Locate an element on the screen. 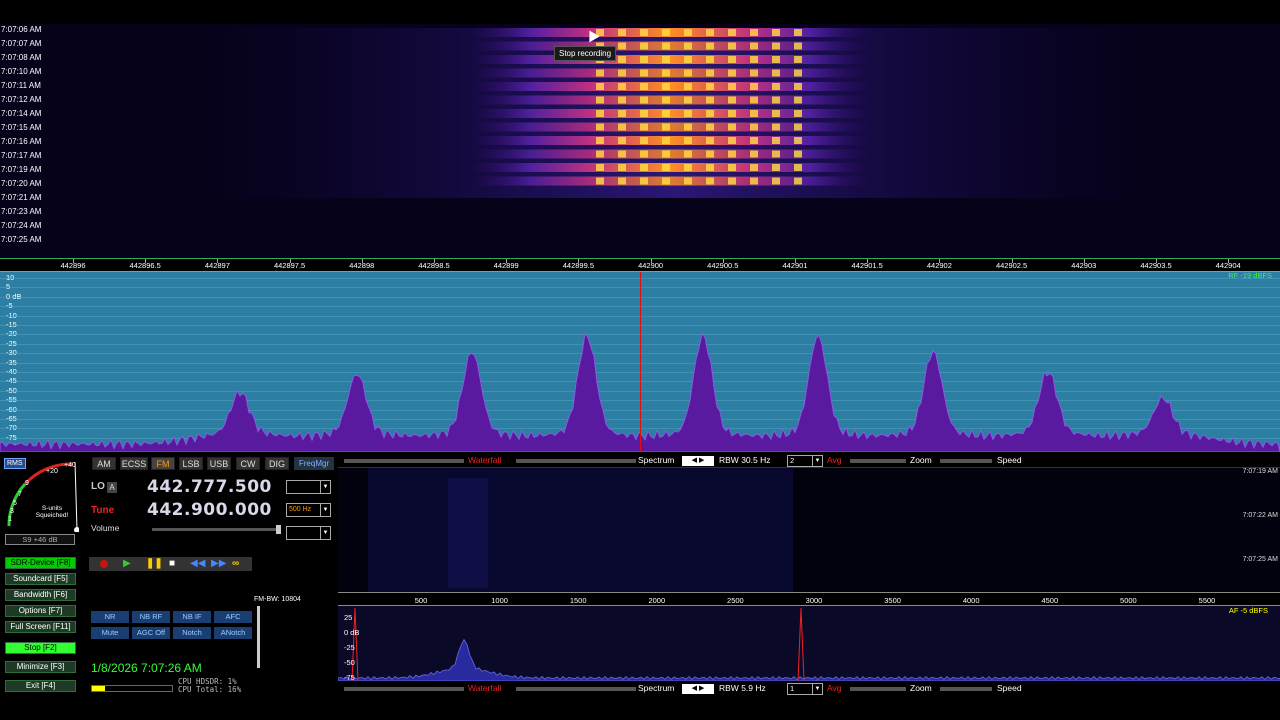 The image size is (1280, 720). zoom-label: Zoom is located at coordinates (921, 460).